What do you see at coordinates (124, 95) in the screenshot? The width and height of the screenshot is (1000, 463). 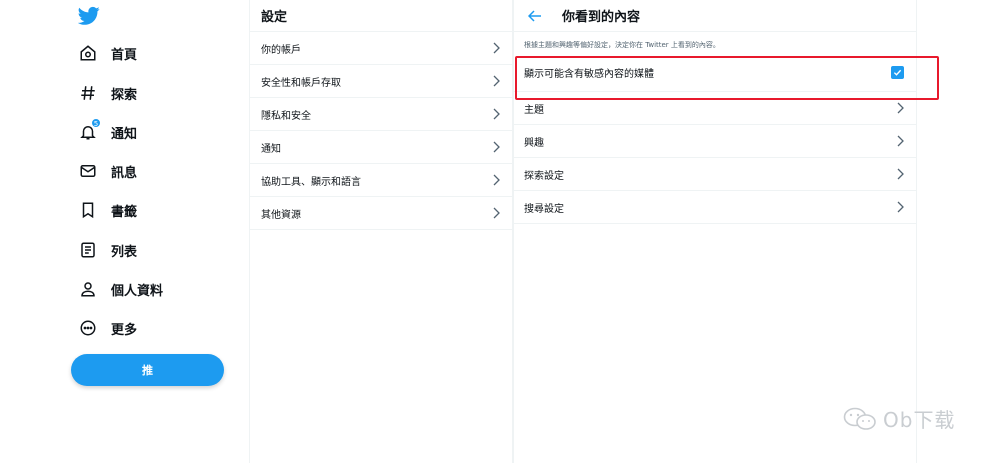 I see `nav-label: 探索` at bounding box center [124, 95].